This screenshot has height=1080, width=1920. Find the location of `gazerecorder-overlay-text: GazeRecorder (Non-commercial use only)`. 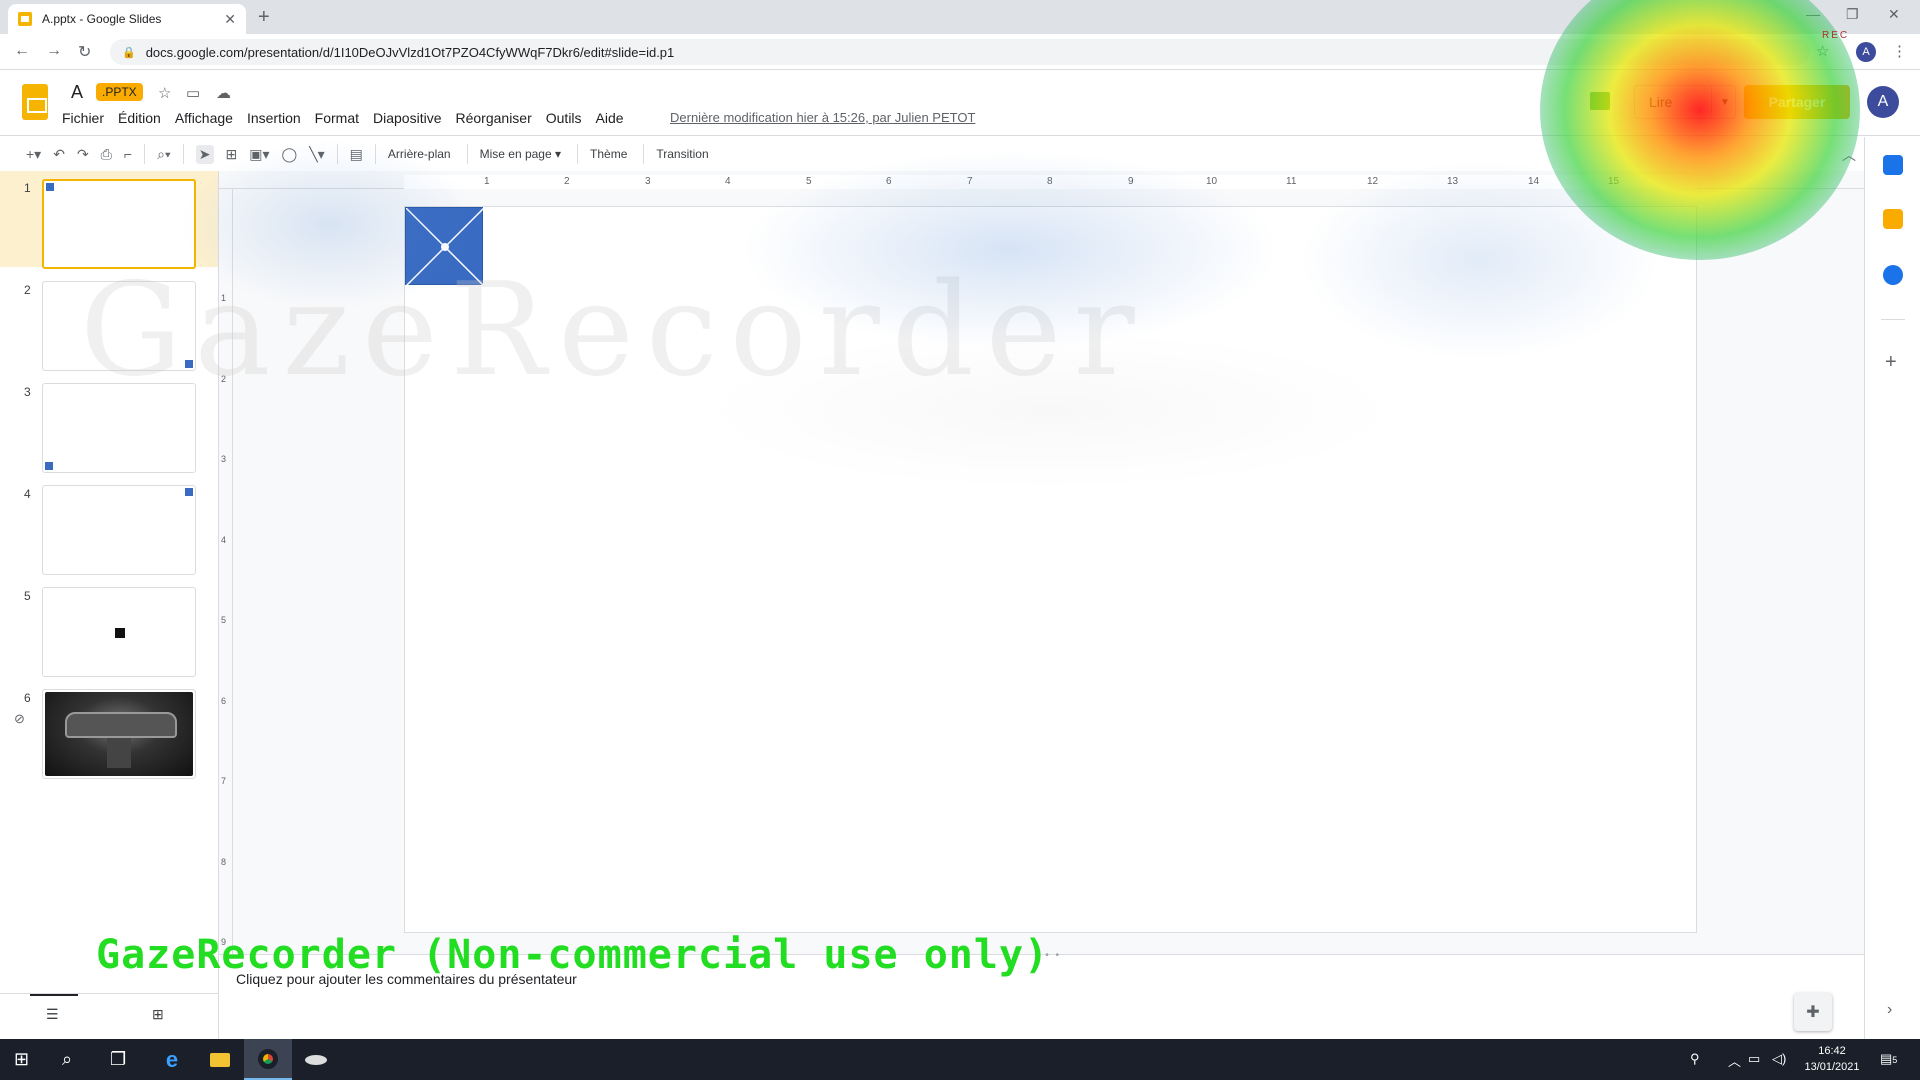

gazerecorder-overlay-text: GazeRecorder (Non-commercial use only) is located at coordinates (573, 955).